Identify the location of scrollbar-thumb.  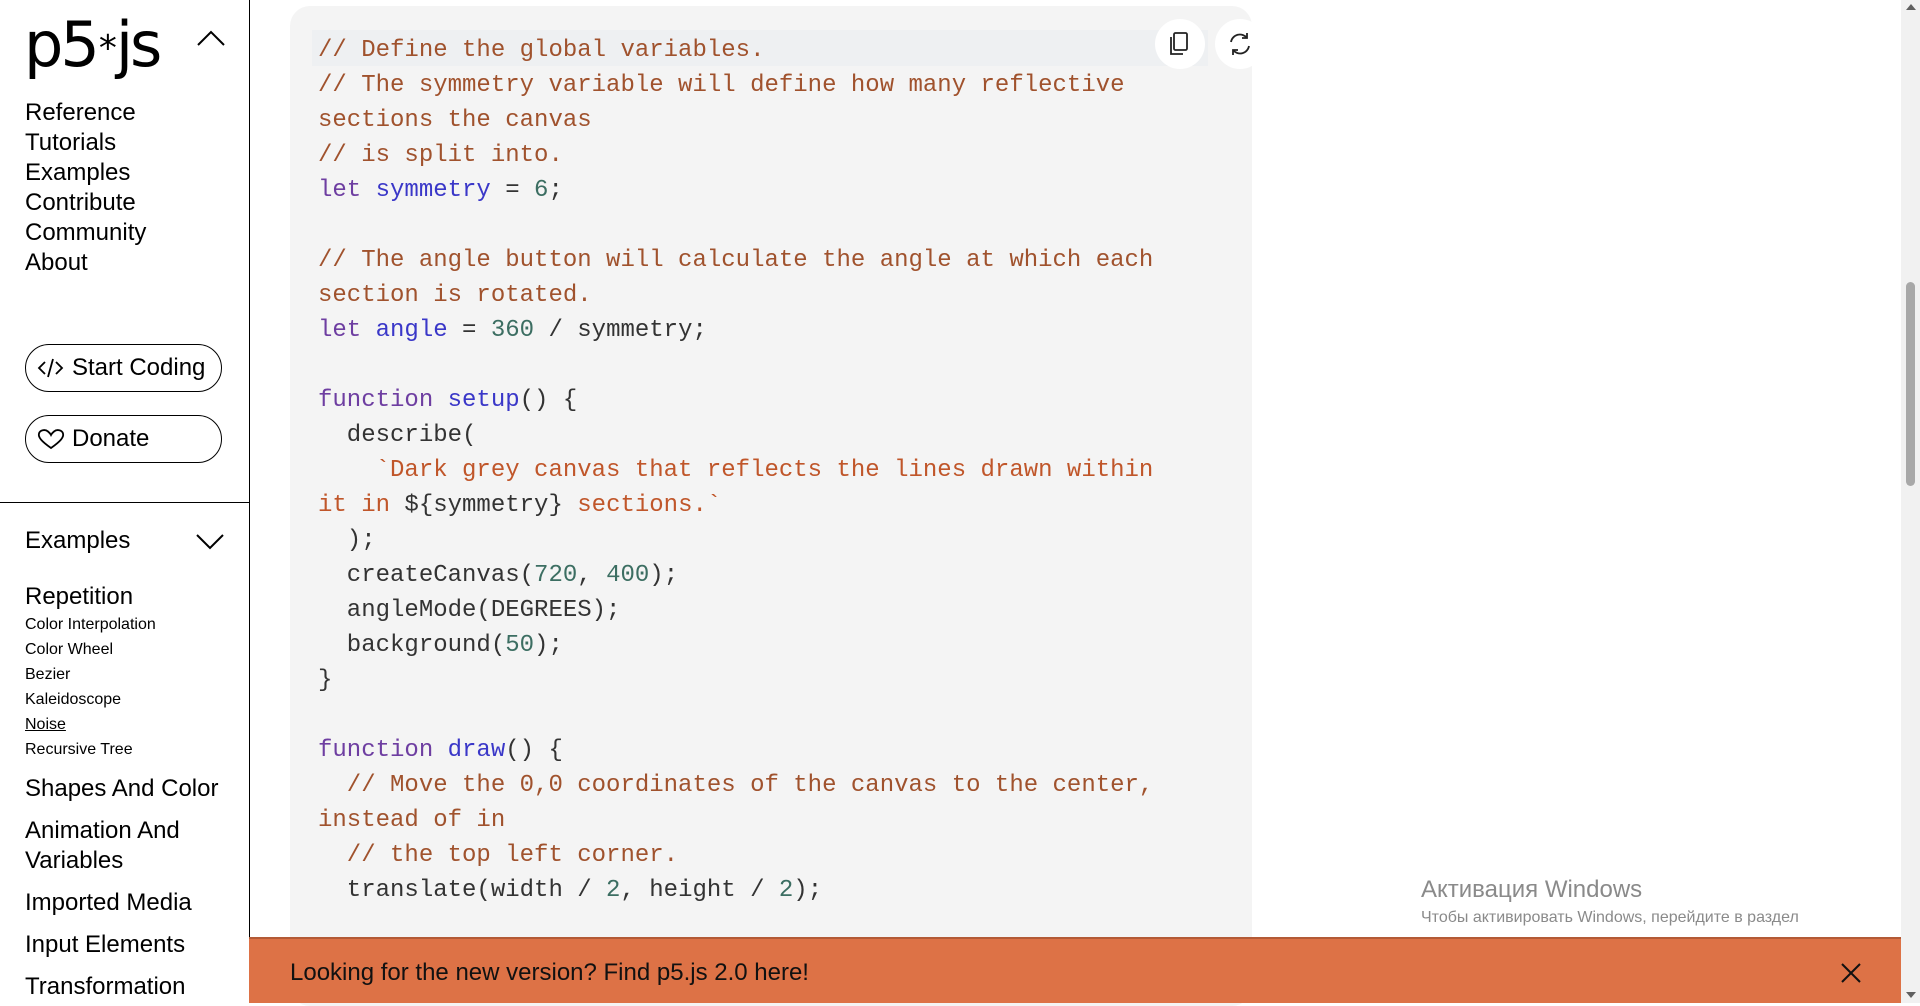
(1910, 384).